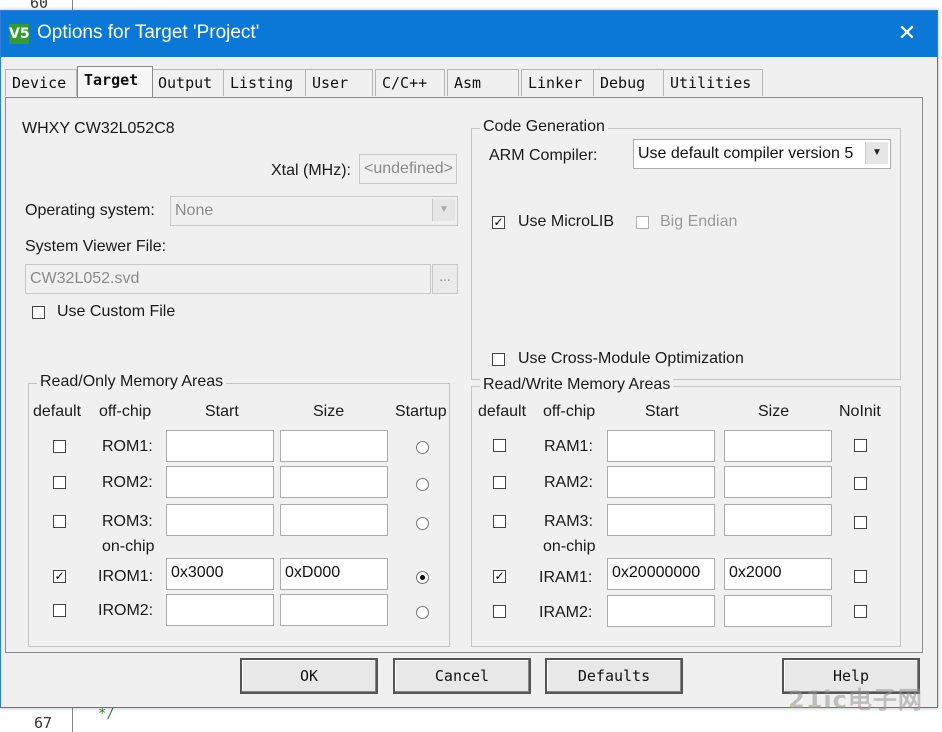  What do you see at coordinates (614, 676) in the screenshot?
I see `defaults-button: Defaults` at bounding box center [614, 676].